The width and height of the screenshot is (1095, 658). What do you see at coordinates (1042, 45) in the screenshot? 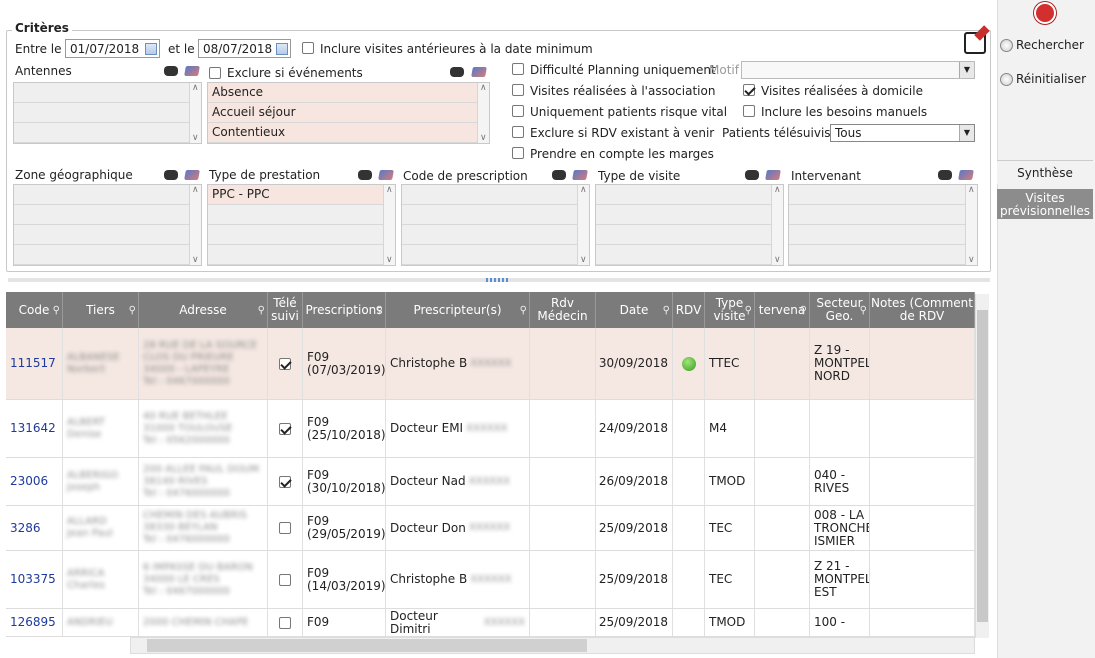
I see `search-button: Rechercher` at bounding box center [1042, 45].